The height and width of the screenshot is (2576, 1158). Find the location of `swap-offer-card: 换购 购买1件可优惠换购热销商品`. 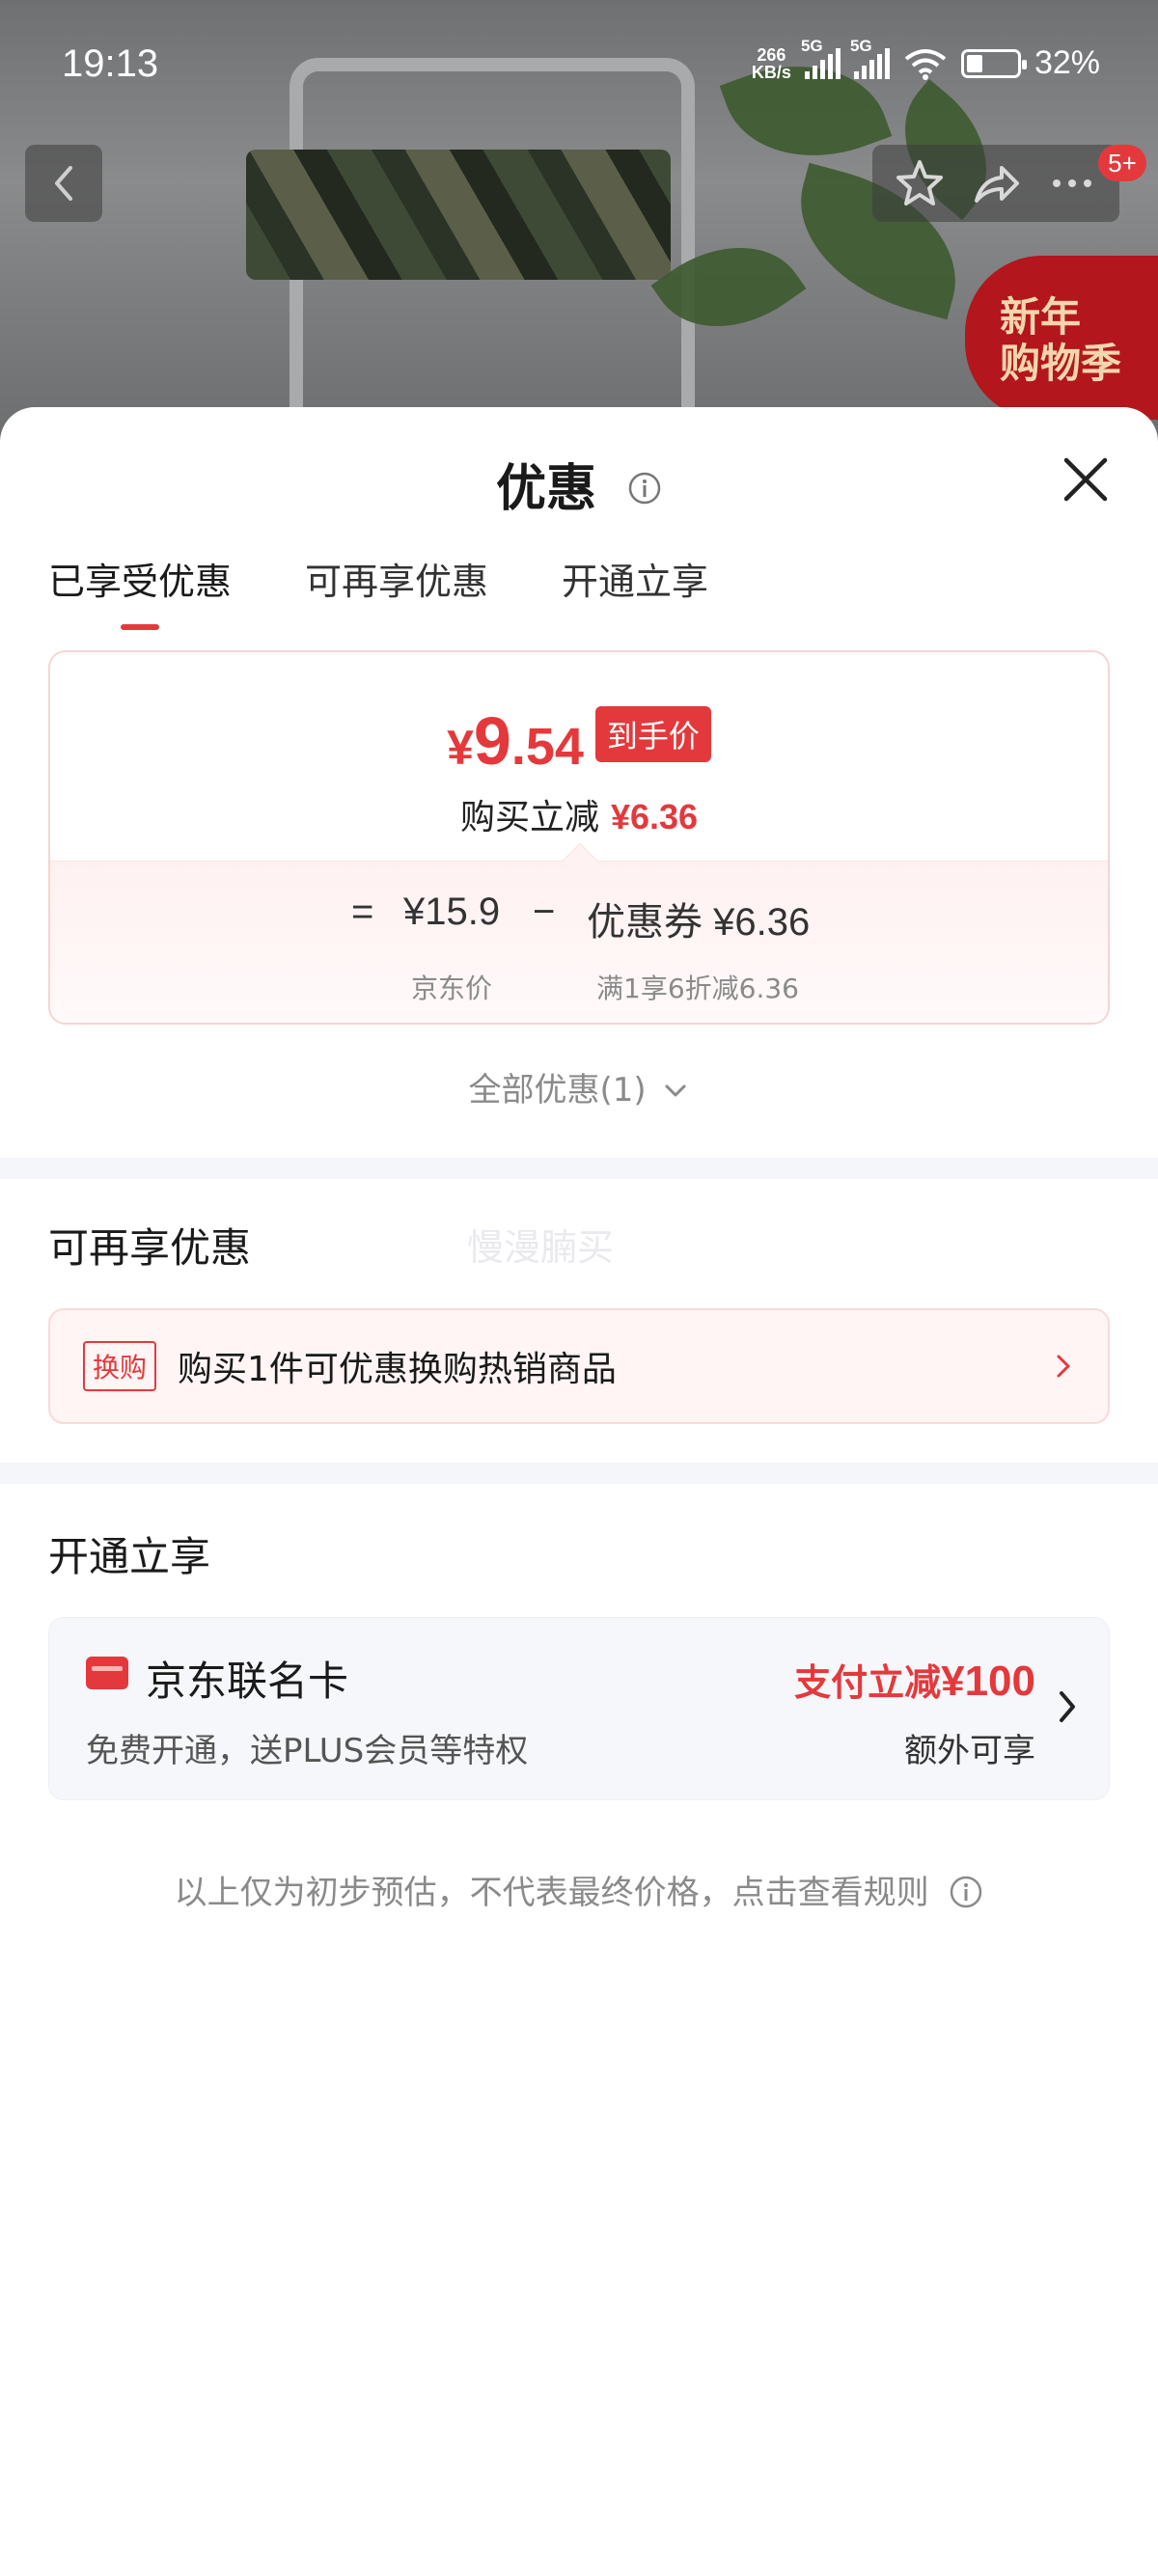

swap-offer-card: 换购 购买1件可优惠换购热销商品 is located at coordinates (579, 1366).